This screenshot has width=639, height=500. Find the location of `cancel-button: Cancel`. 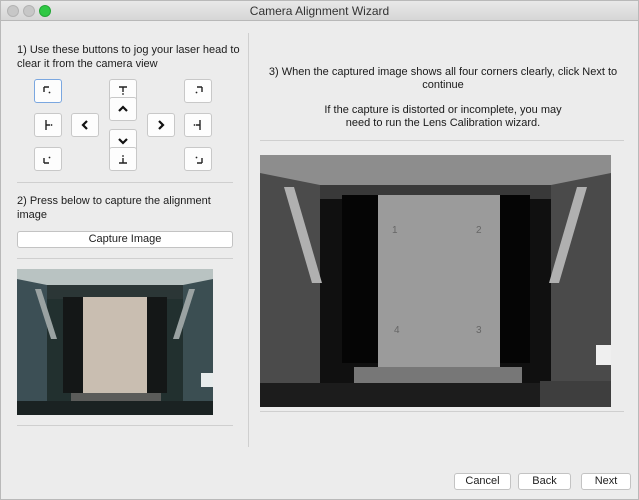

cancel-button: Cancel is located at coordinates (482, 481).